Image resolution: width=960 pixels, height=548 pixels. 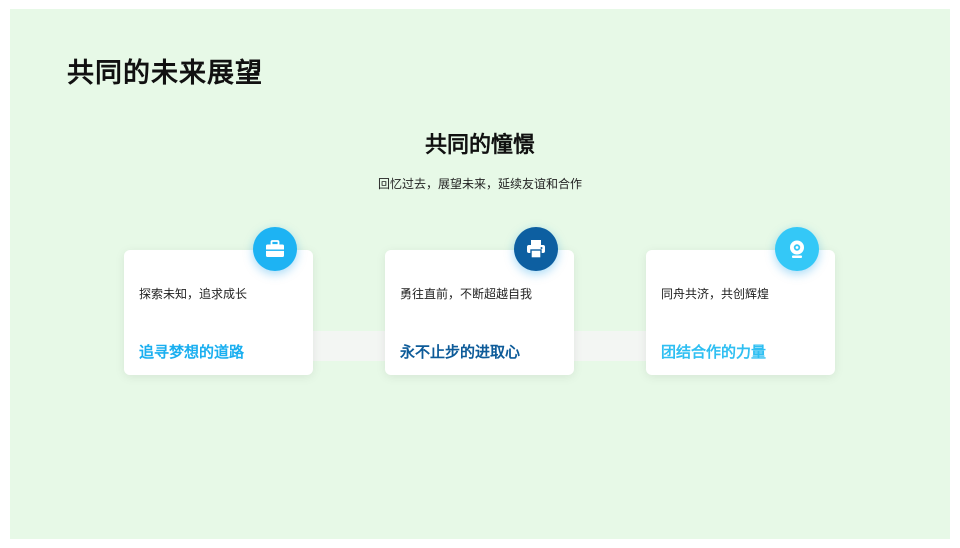 What do you see at coordinates (275, 249) in the screenshot?
I see `briefcase-icon` at bounding box center [275, 249].